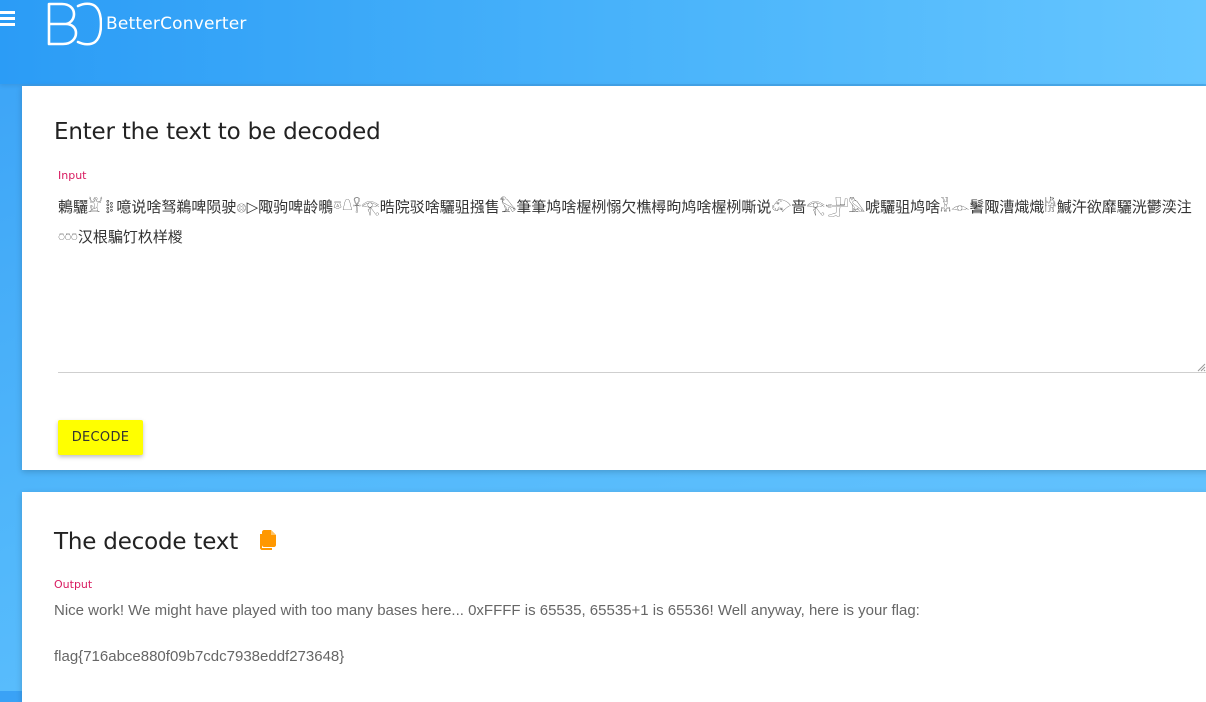  Describe the element at coordinates (146, 542) in the screenshot. I see `output-card-title: The decode text` at that location.